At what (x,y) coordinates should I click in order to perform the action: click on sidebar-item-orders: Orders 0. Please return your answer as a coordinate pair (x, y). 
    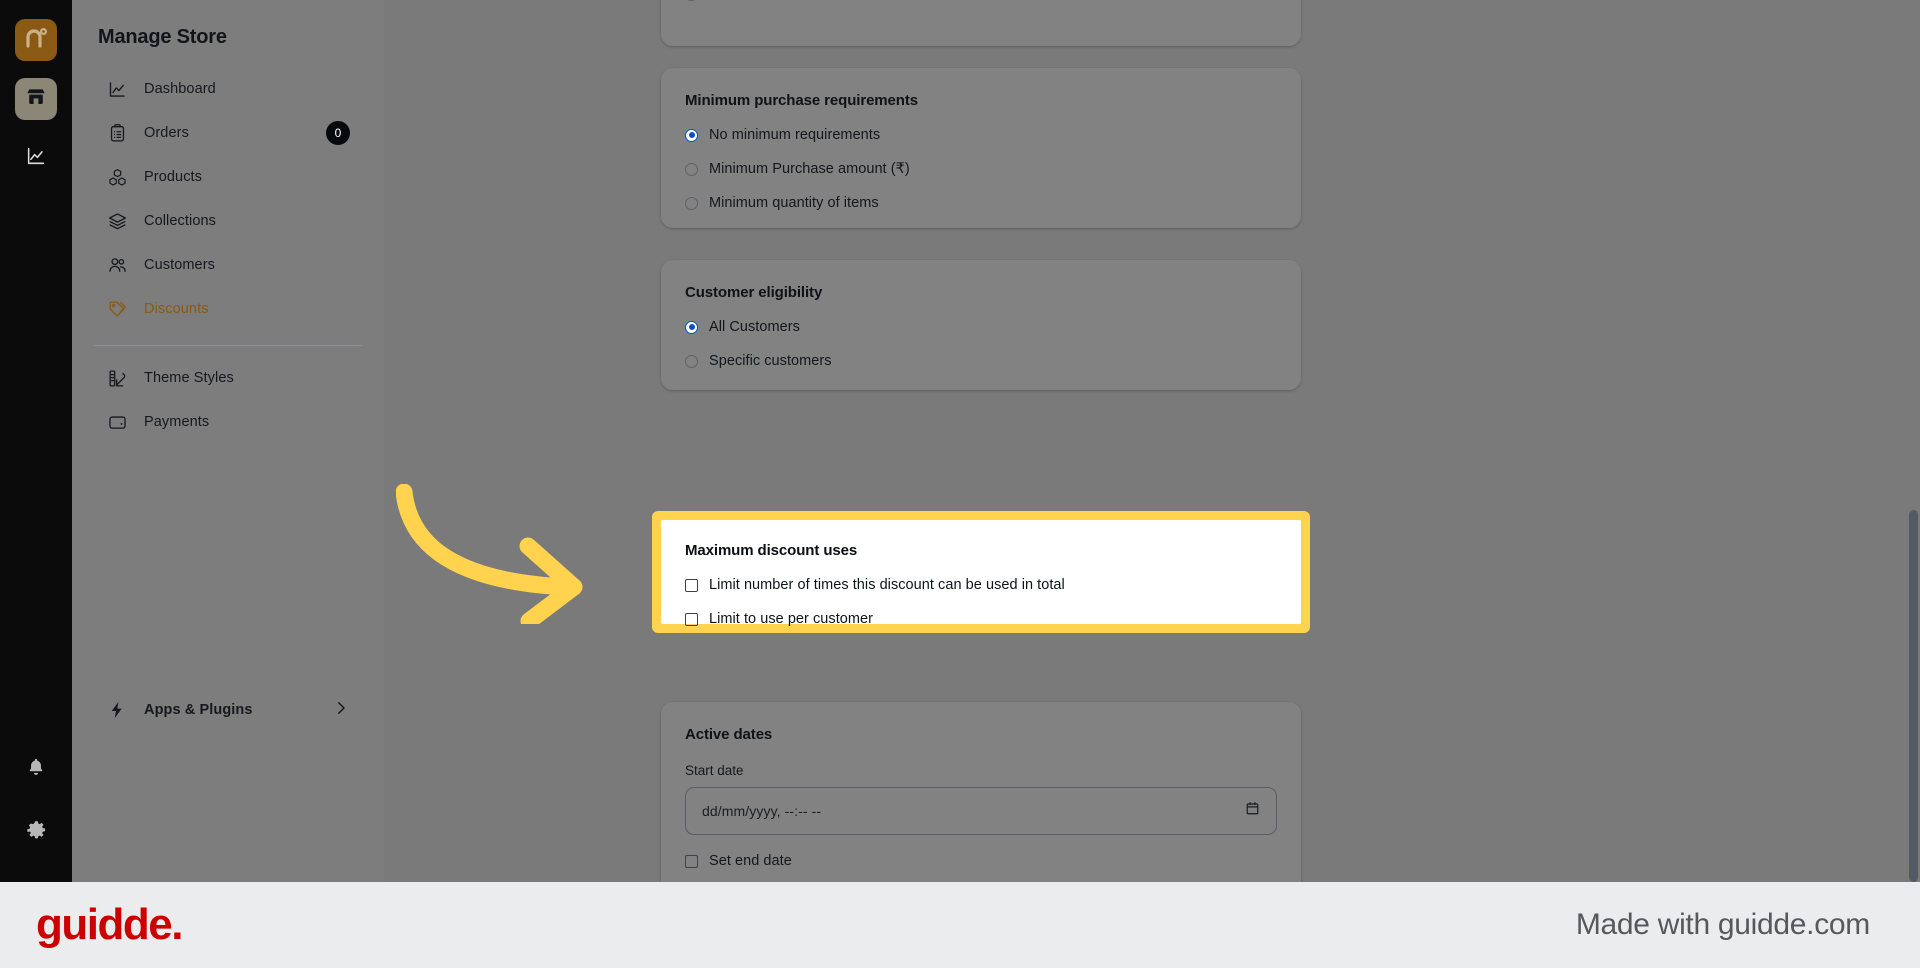
    Looking at the image, I should click on (228, 133).